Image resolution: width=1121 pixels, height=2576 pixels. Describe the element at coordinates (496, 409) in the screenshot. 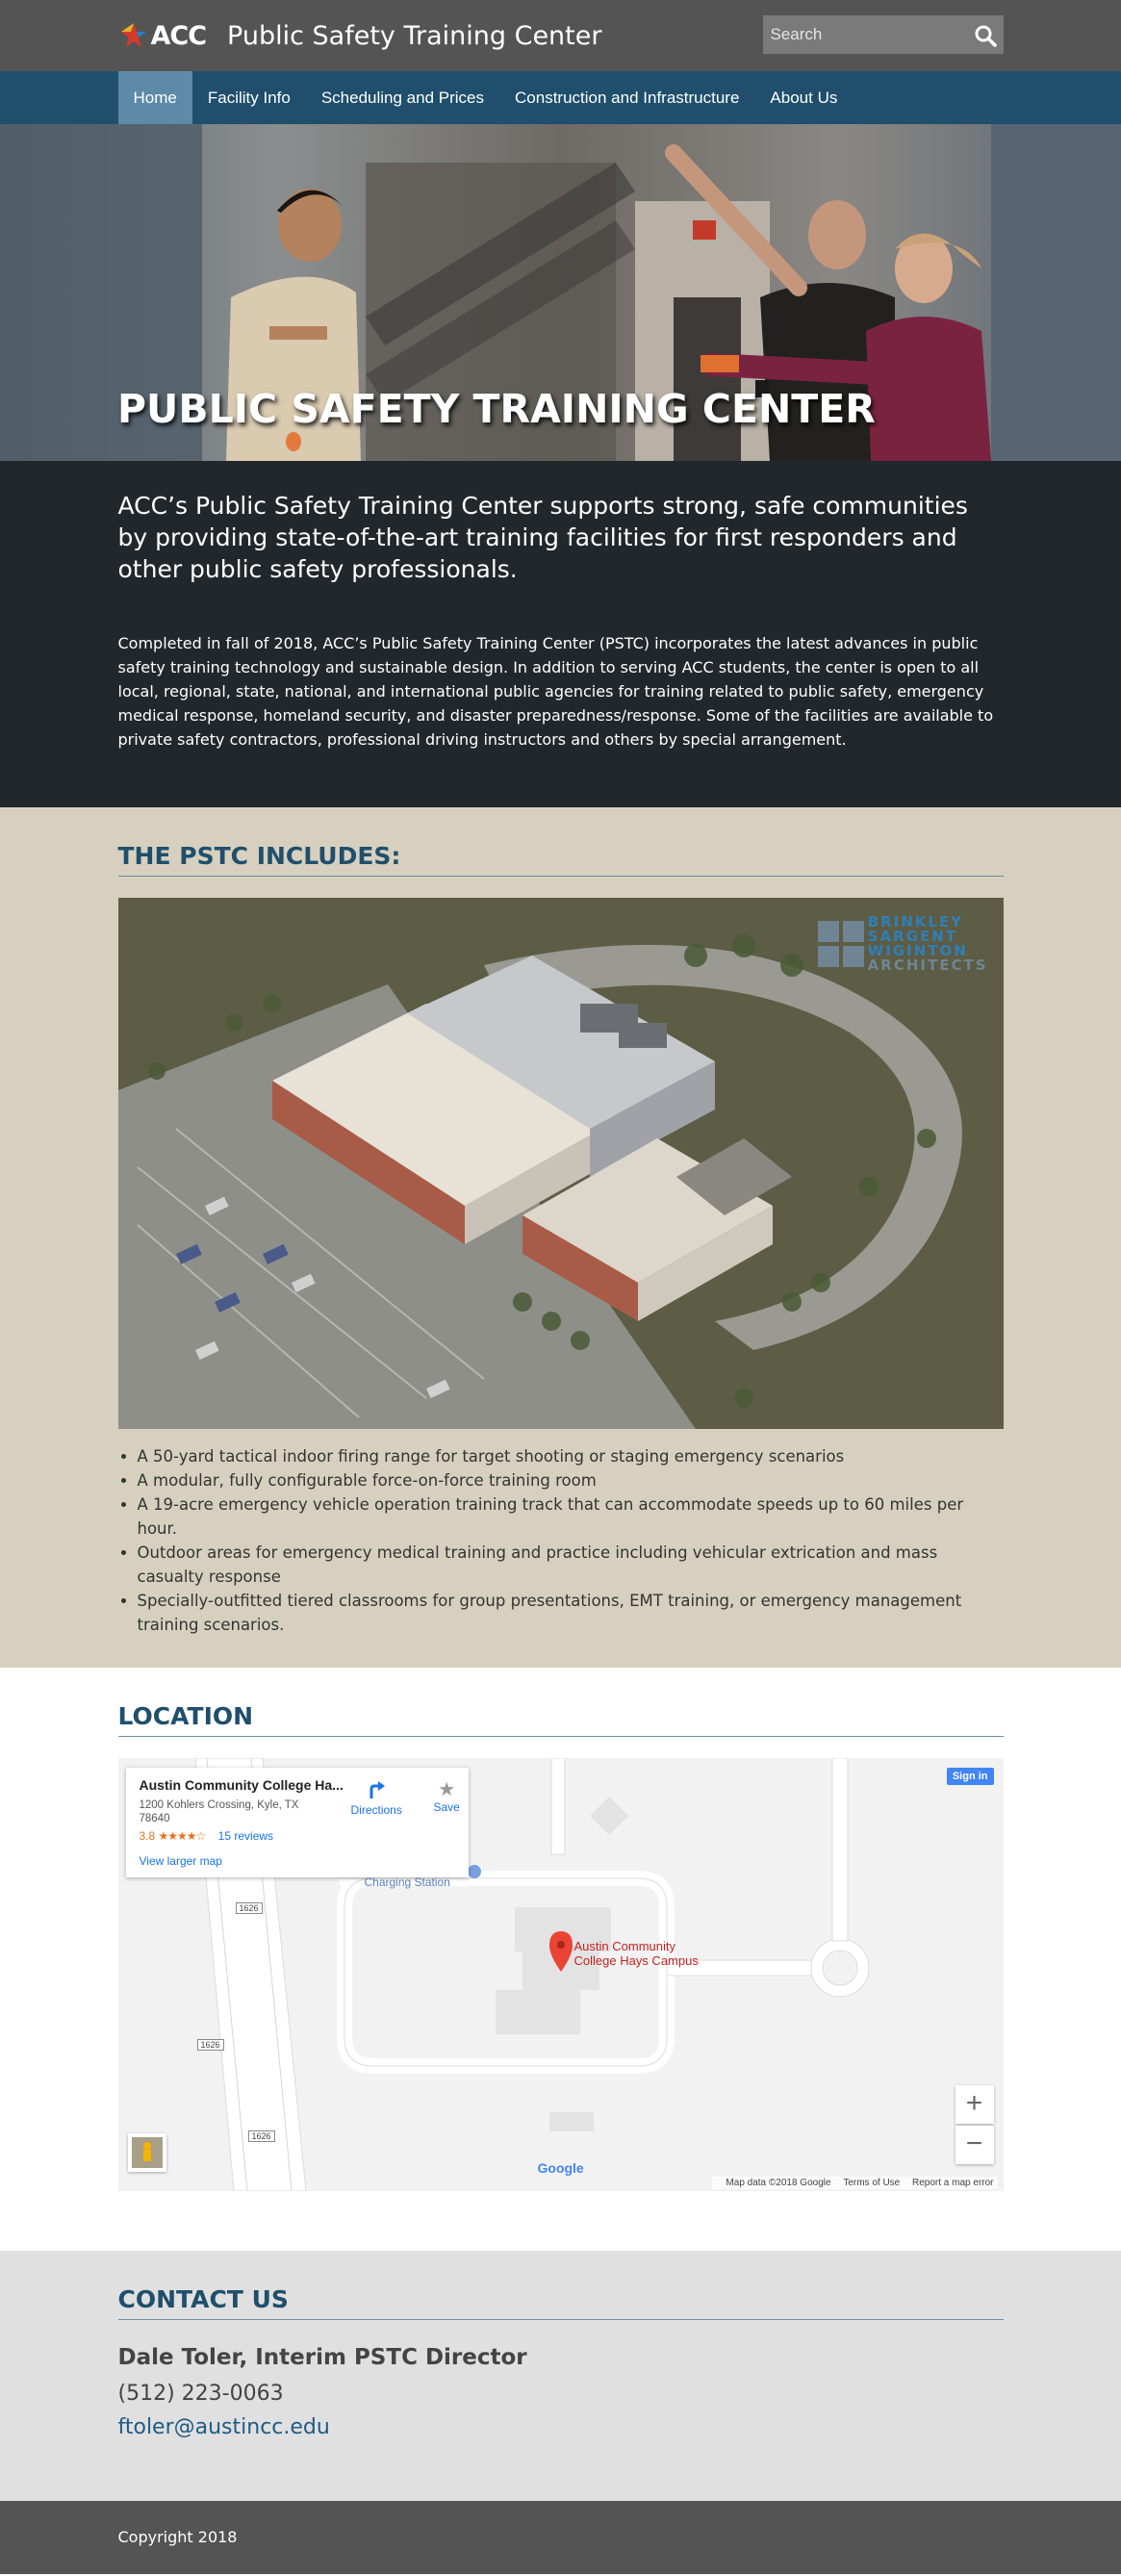

I see `hero-title: PUBLIC SAFETY TRAINING CENTER` at that location.